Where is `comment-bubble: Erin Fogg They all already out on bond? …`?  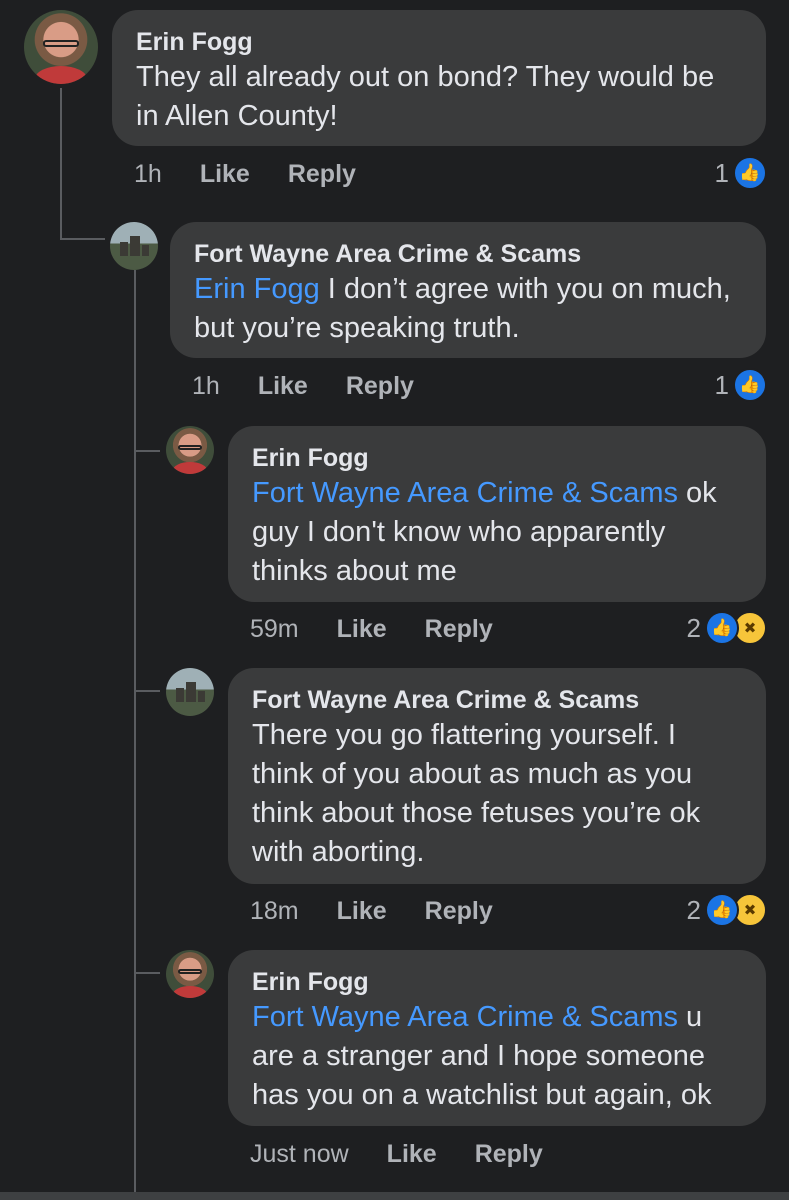
comment-bubble: Erin Fogg They all already out on bond? … is located at coordinates (439, 78).